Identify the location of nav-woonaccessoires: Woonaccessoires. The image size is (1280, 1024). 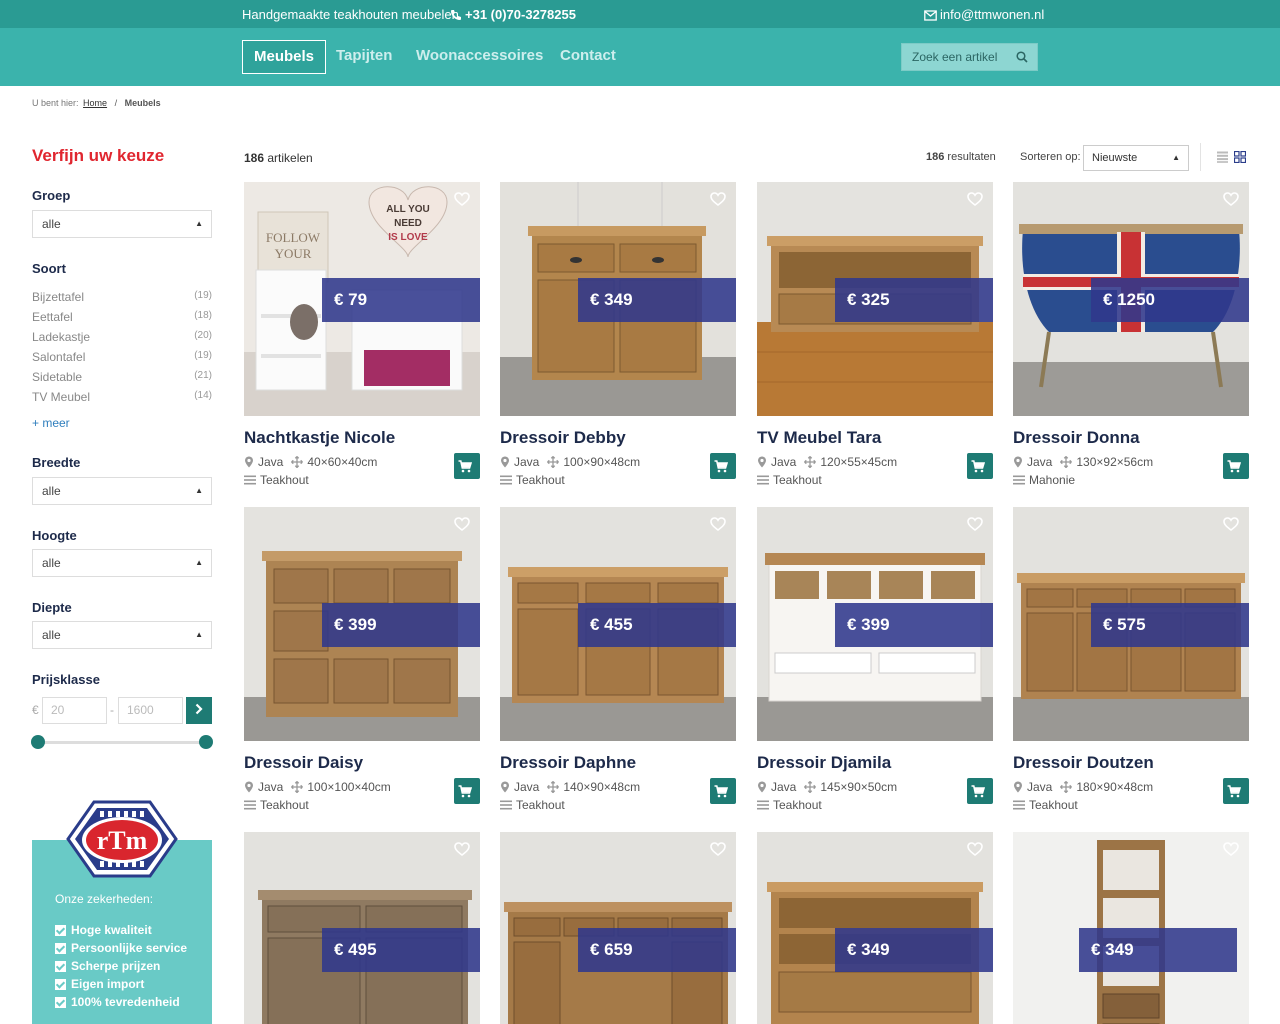
(479, 57).